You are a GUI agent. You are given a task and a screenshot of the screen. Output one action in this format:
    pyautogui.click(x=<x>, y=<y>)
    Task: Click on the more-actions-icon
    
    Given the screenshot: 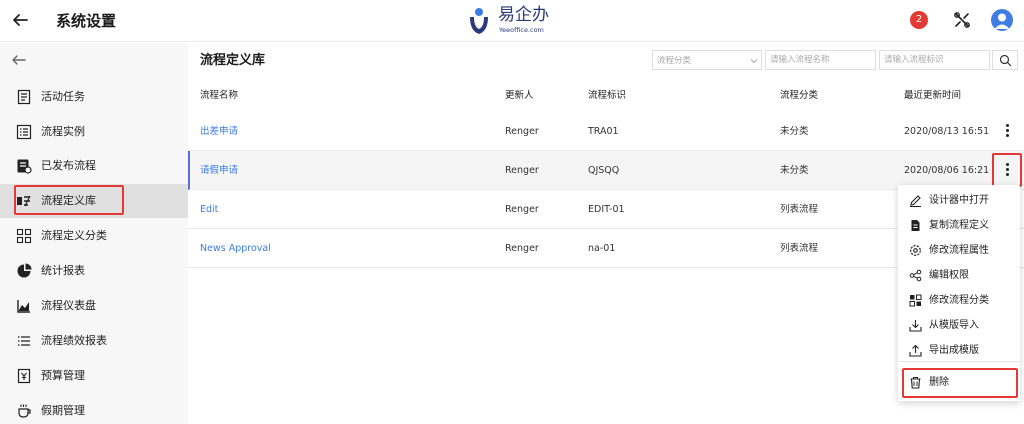 What is the action you would take?
    pyautogui.click(x=1007, y=132)
    